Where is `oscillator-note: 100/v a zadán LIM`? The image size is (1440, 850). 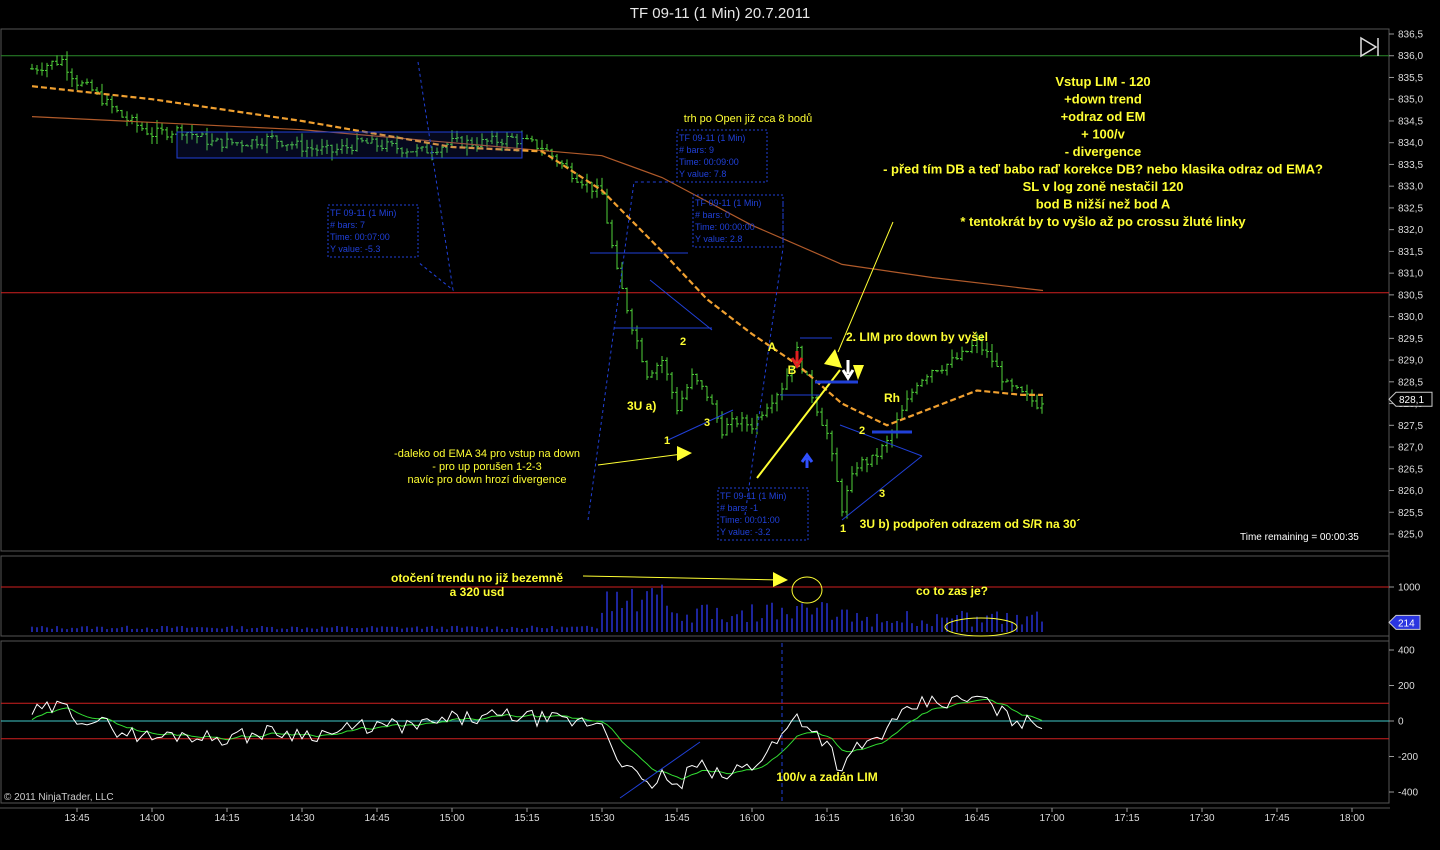
oscillator-note: 100/v a zadán LIM is located at coordinates (826, 777).